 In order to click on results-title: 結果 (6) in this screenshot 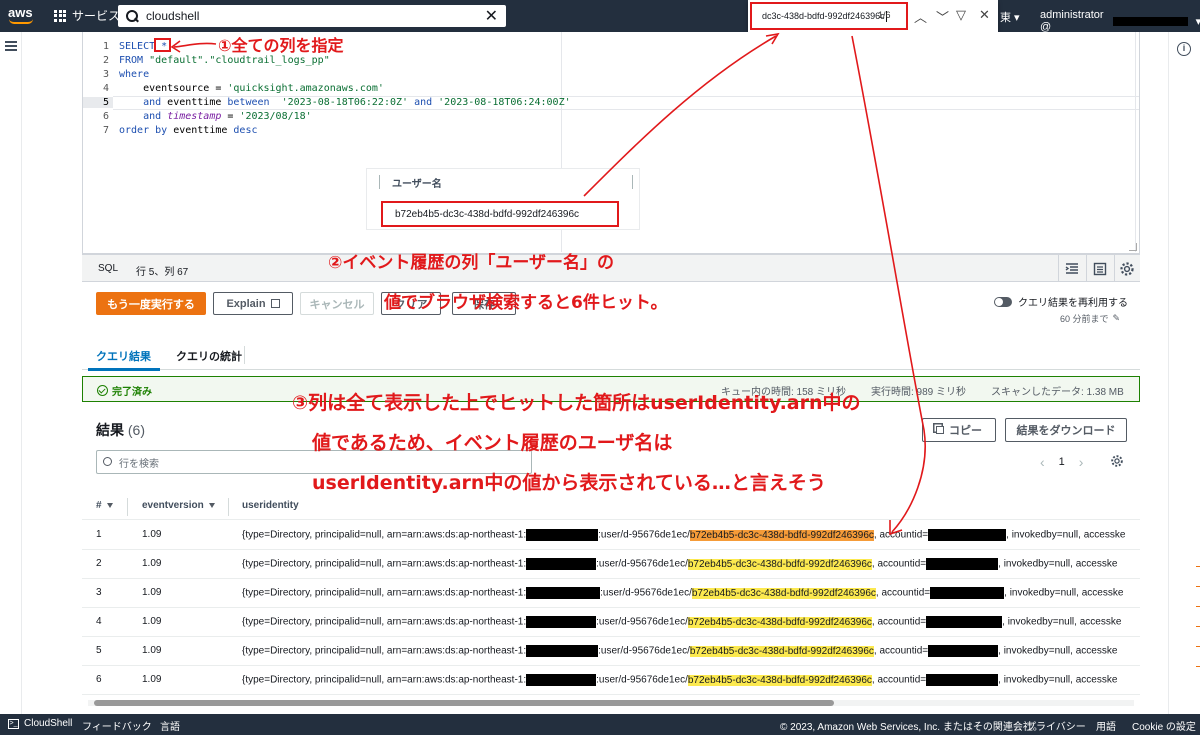, I will do `click(120, 430)`.